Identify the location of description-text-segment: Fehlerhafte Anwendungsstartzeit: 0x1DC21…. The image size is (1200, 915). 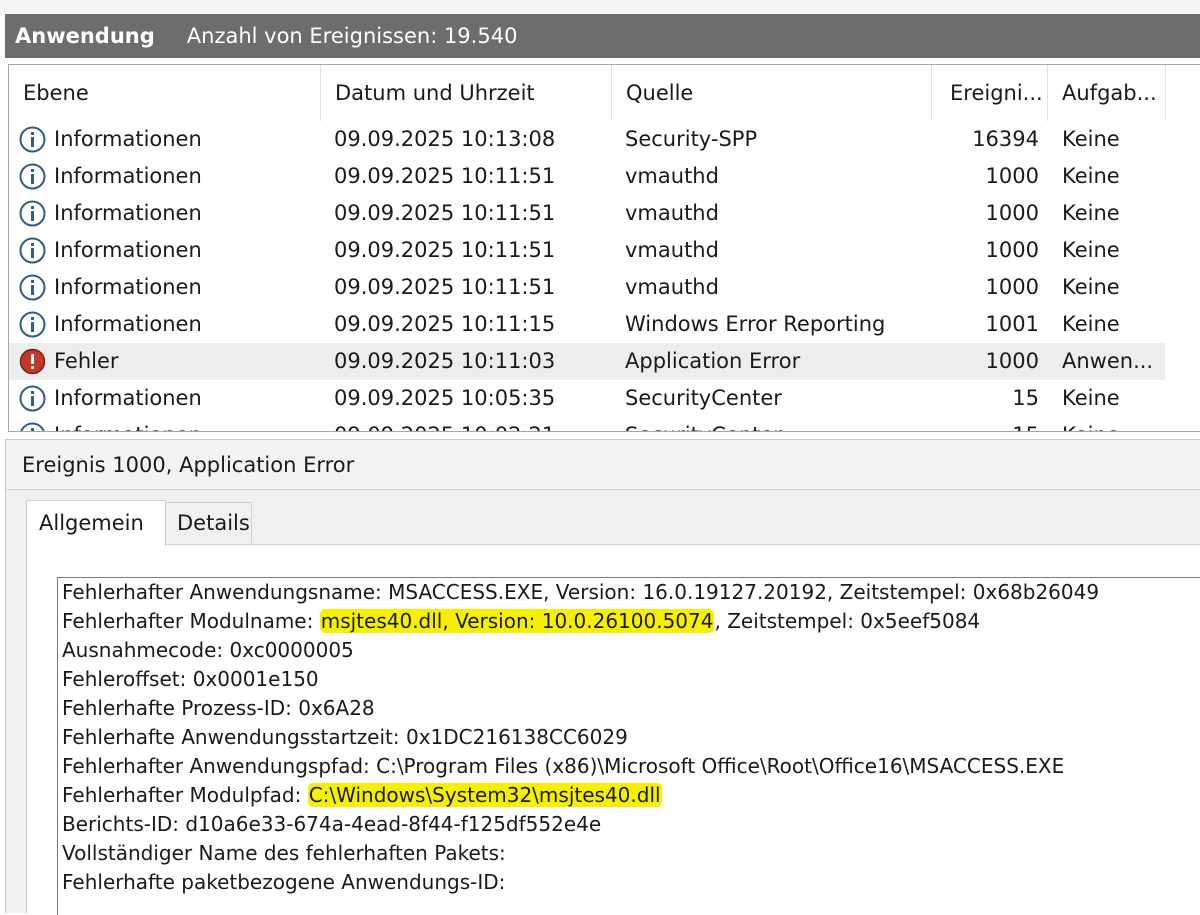
(345, 737).